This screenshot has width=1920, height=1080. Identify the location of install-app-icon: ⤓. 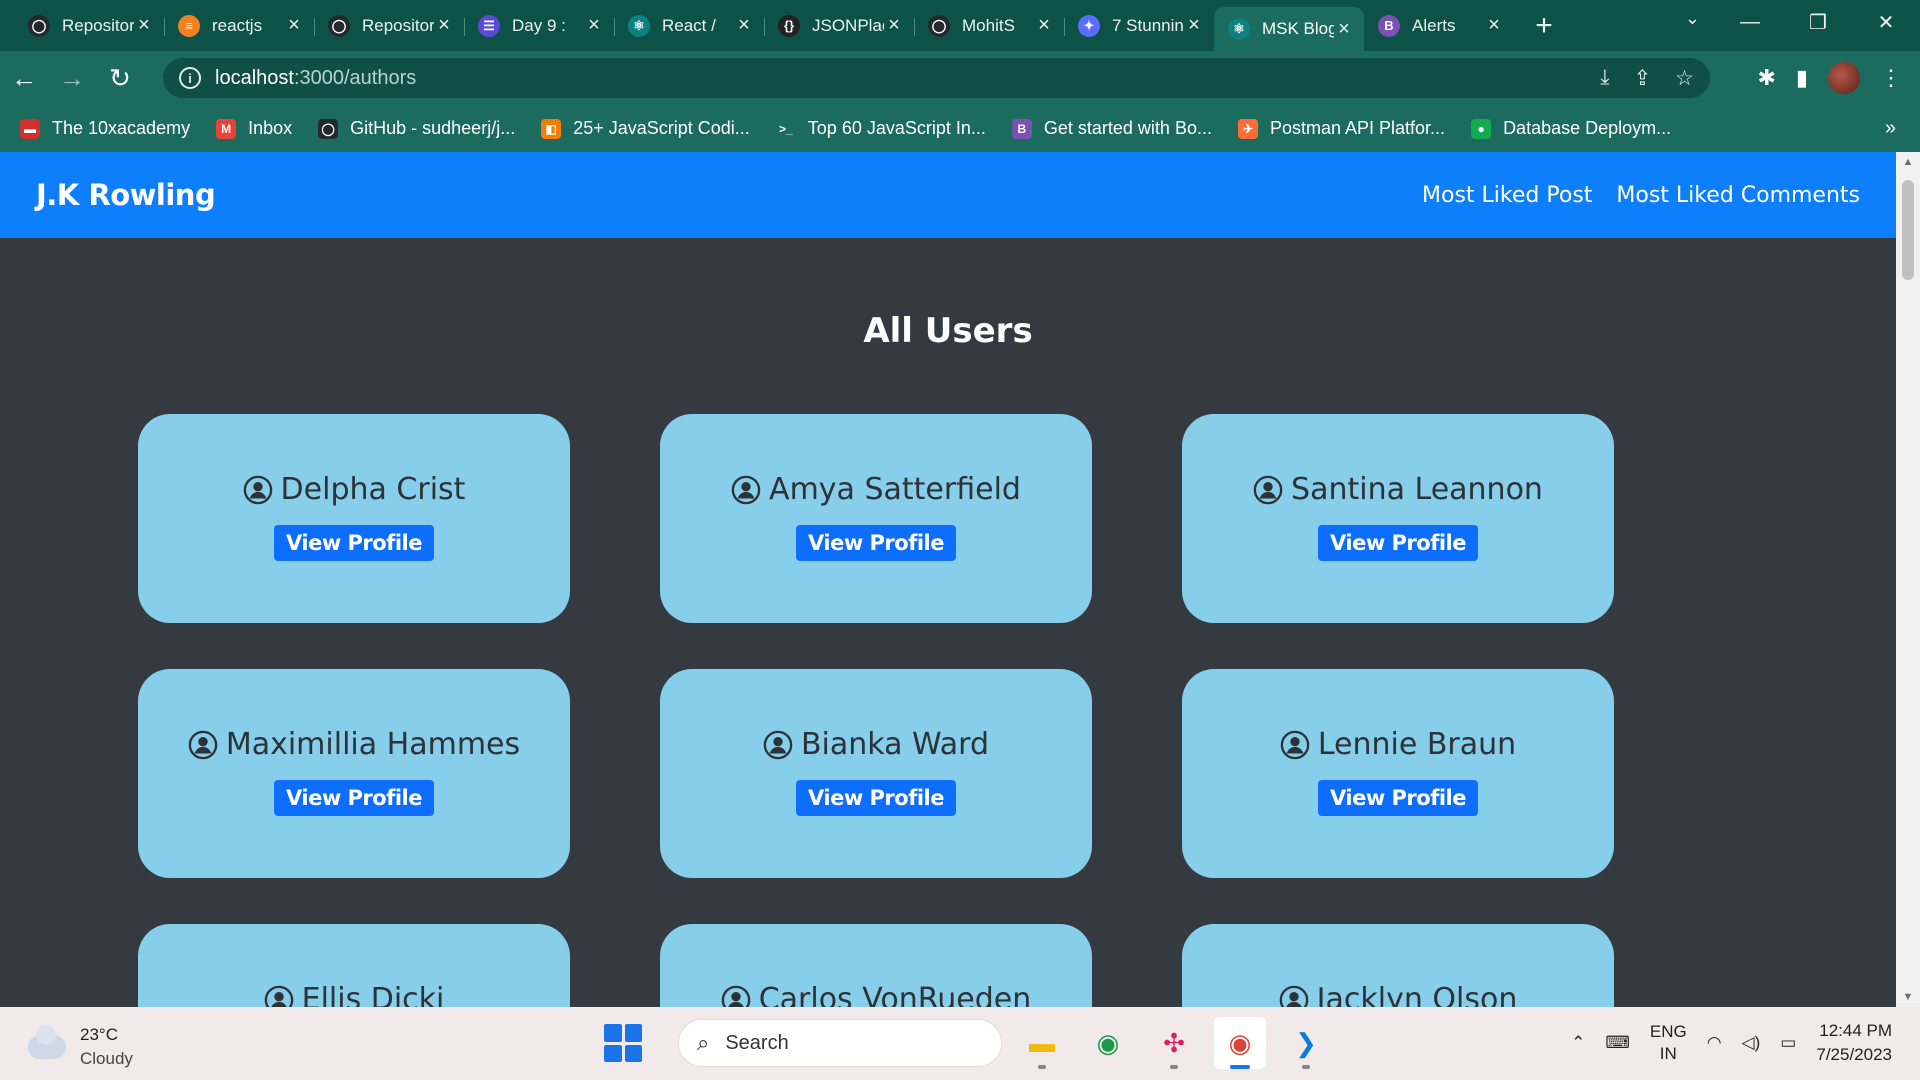
(1604, 78).